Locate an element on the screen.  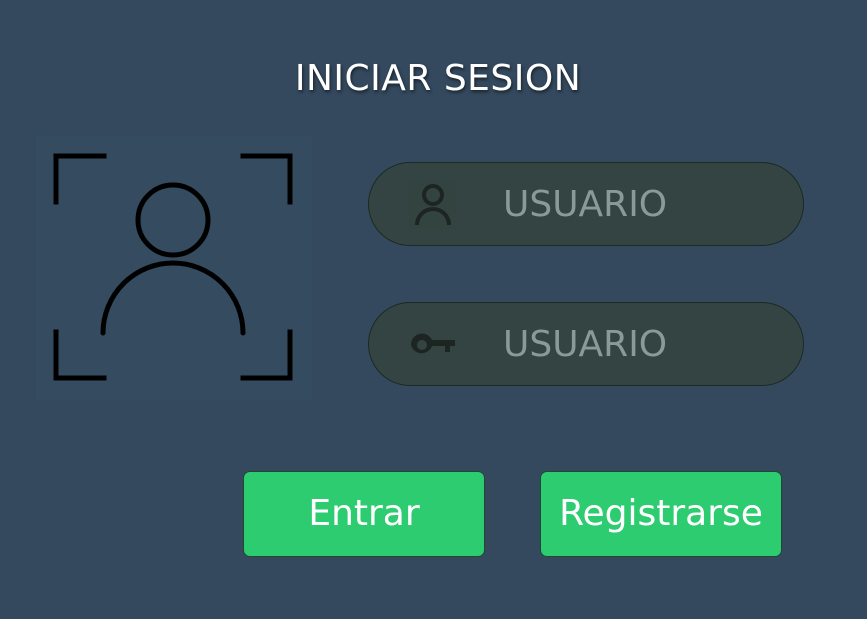
key-icon is located at coordinates (432, 343).